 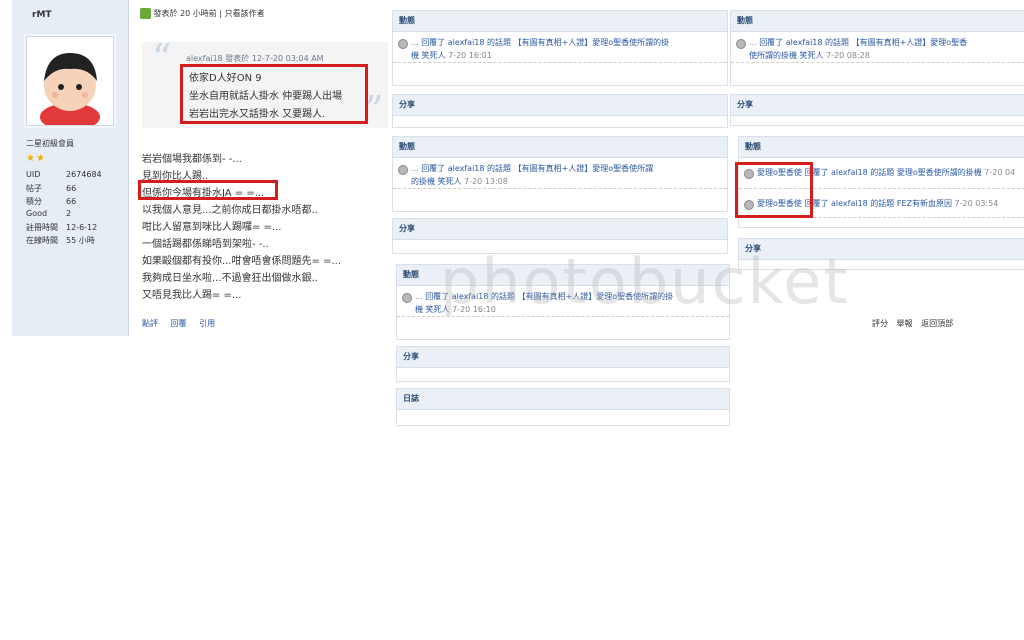 I want to click on comment-button: 點評, so click(x=150, y=323).